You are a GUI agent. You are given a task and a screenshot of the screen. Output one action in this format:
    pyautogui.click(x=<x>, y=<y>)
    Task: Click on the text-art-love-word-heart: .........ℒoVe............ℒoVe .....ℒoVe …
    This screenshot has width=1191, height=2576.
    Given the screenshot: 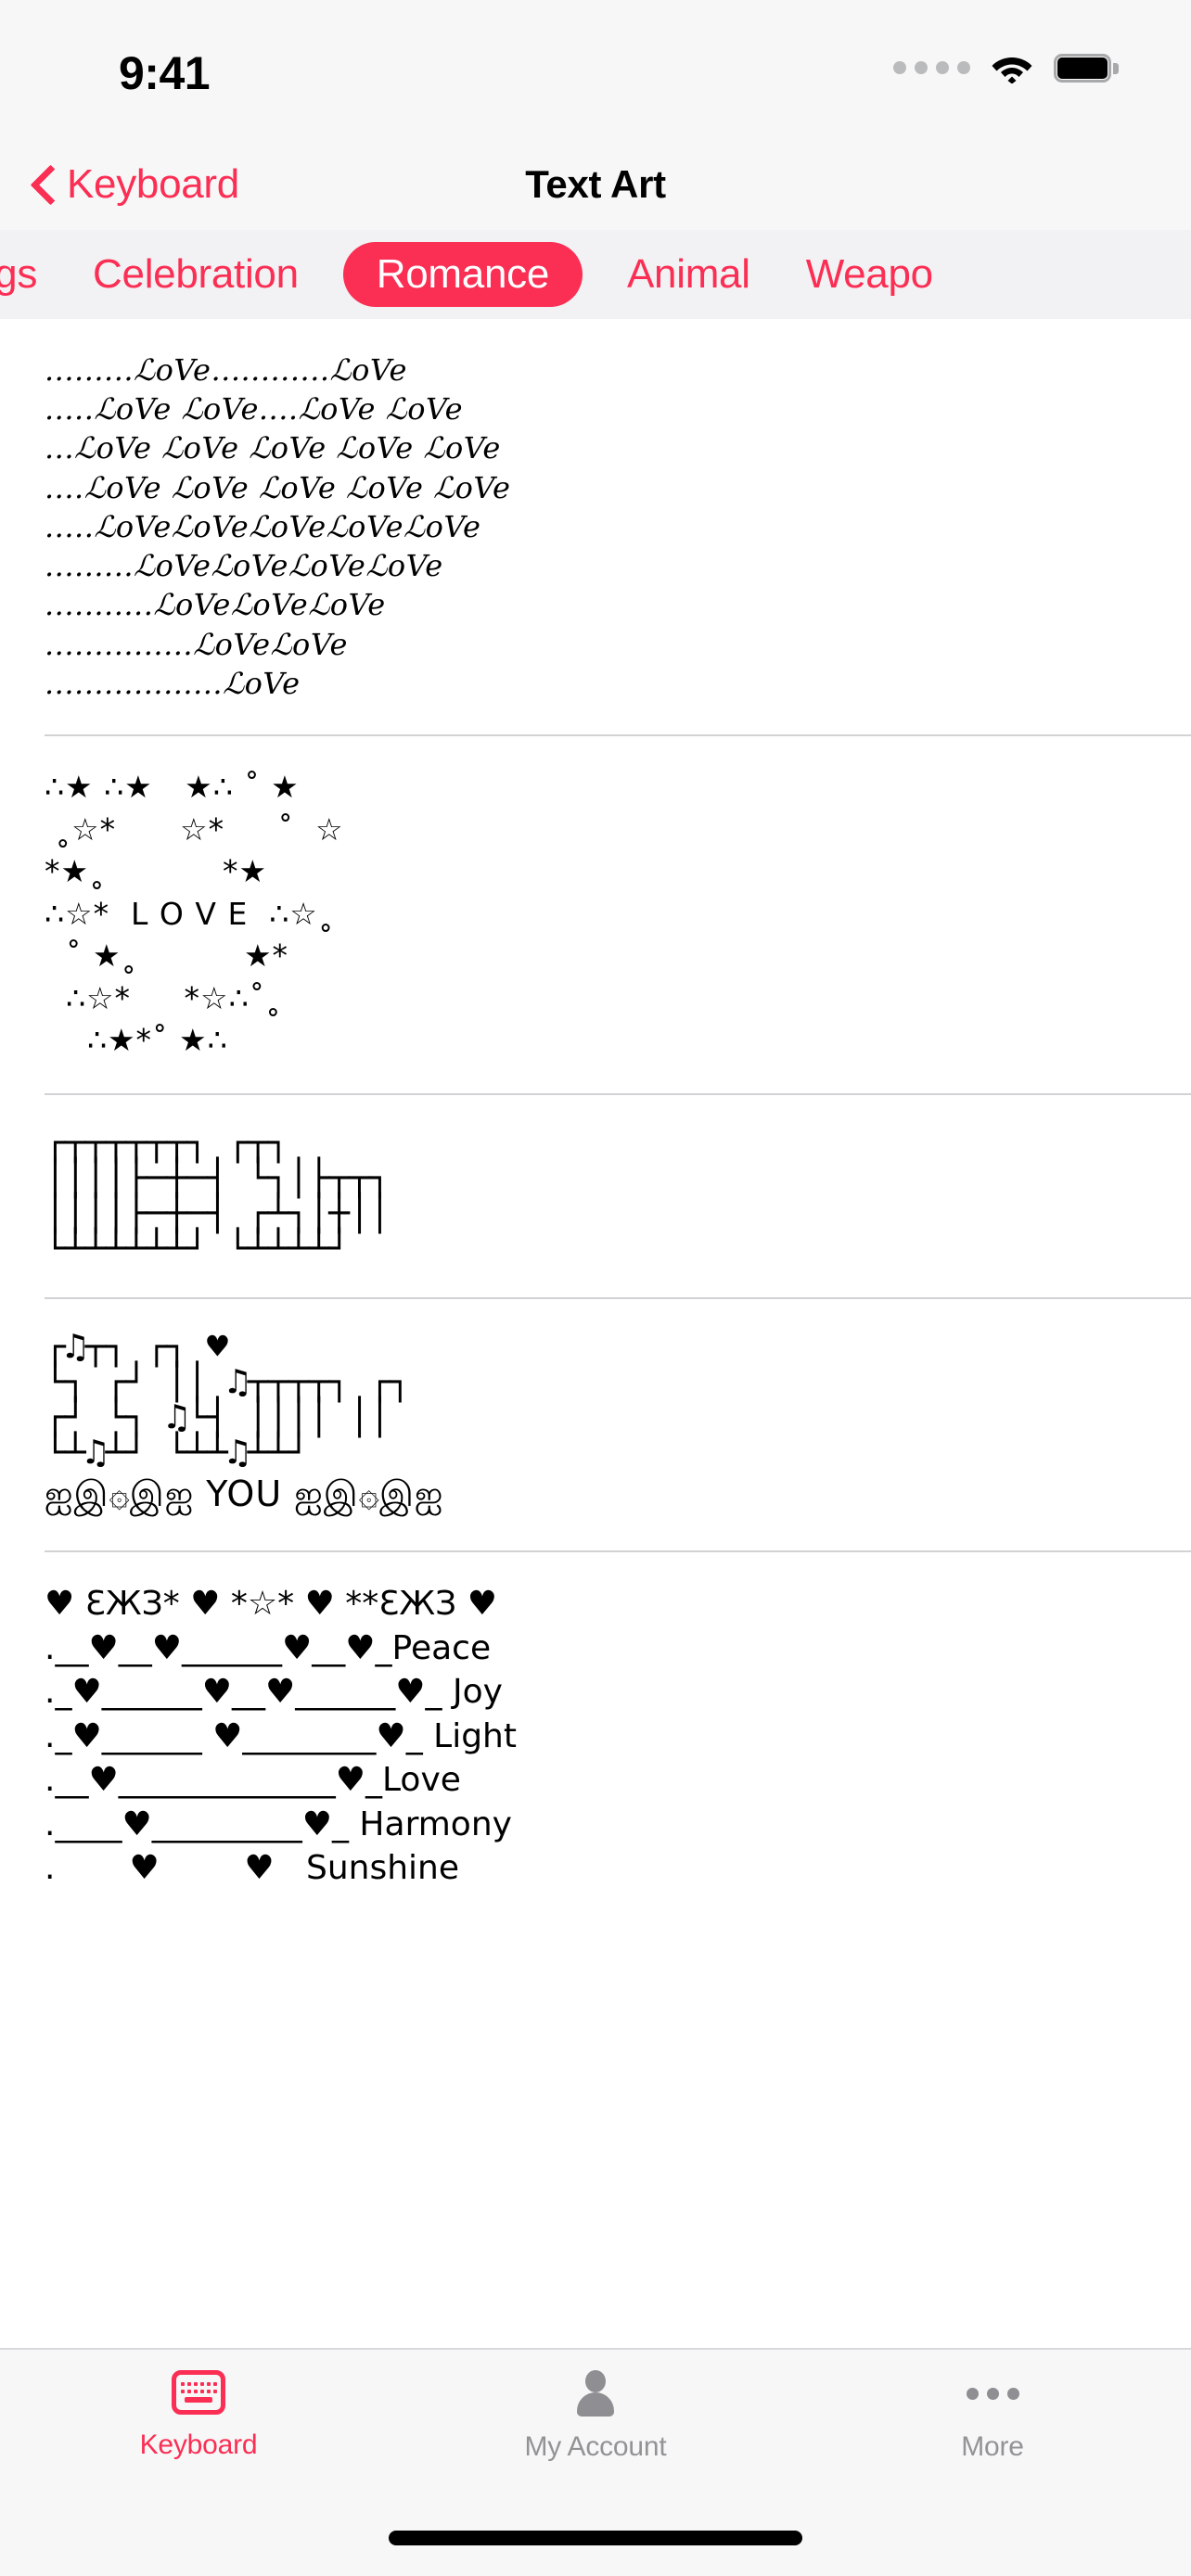 What is the action you would take?
    pyautogui.click(x=278, y=526)
    